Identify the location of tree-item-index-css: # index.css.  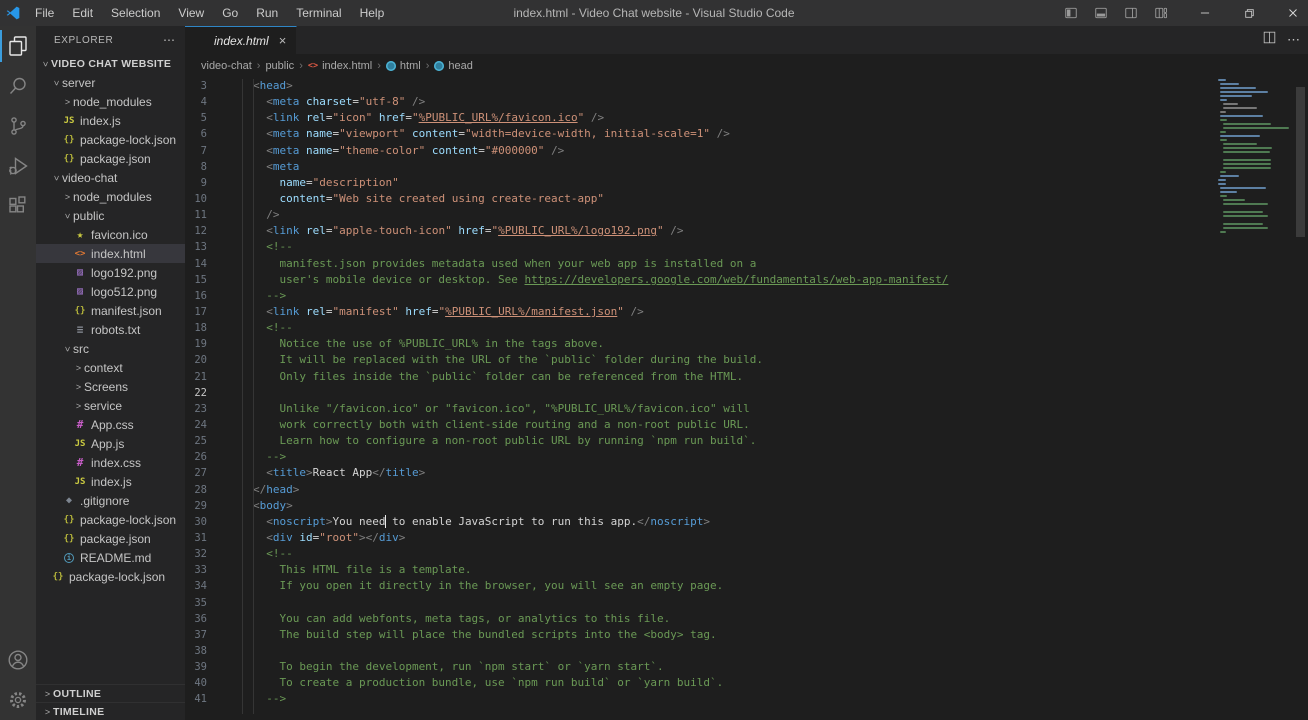
(110, 462).